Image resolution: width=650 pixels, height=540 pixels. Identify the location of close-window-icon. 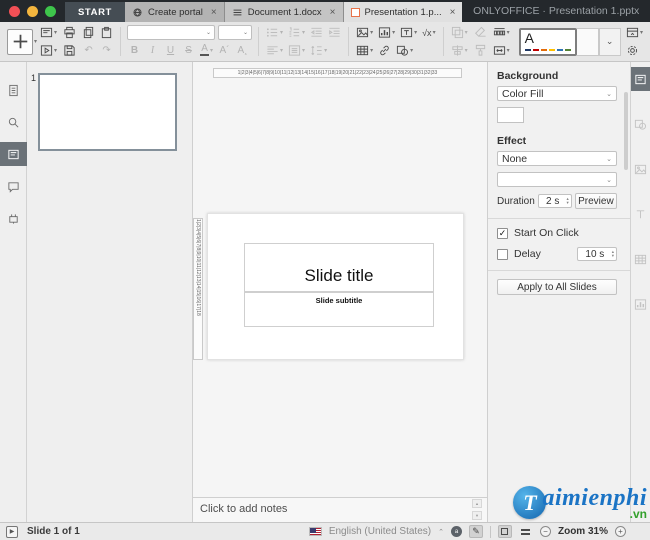
(14, 11).